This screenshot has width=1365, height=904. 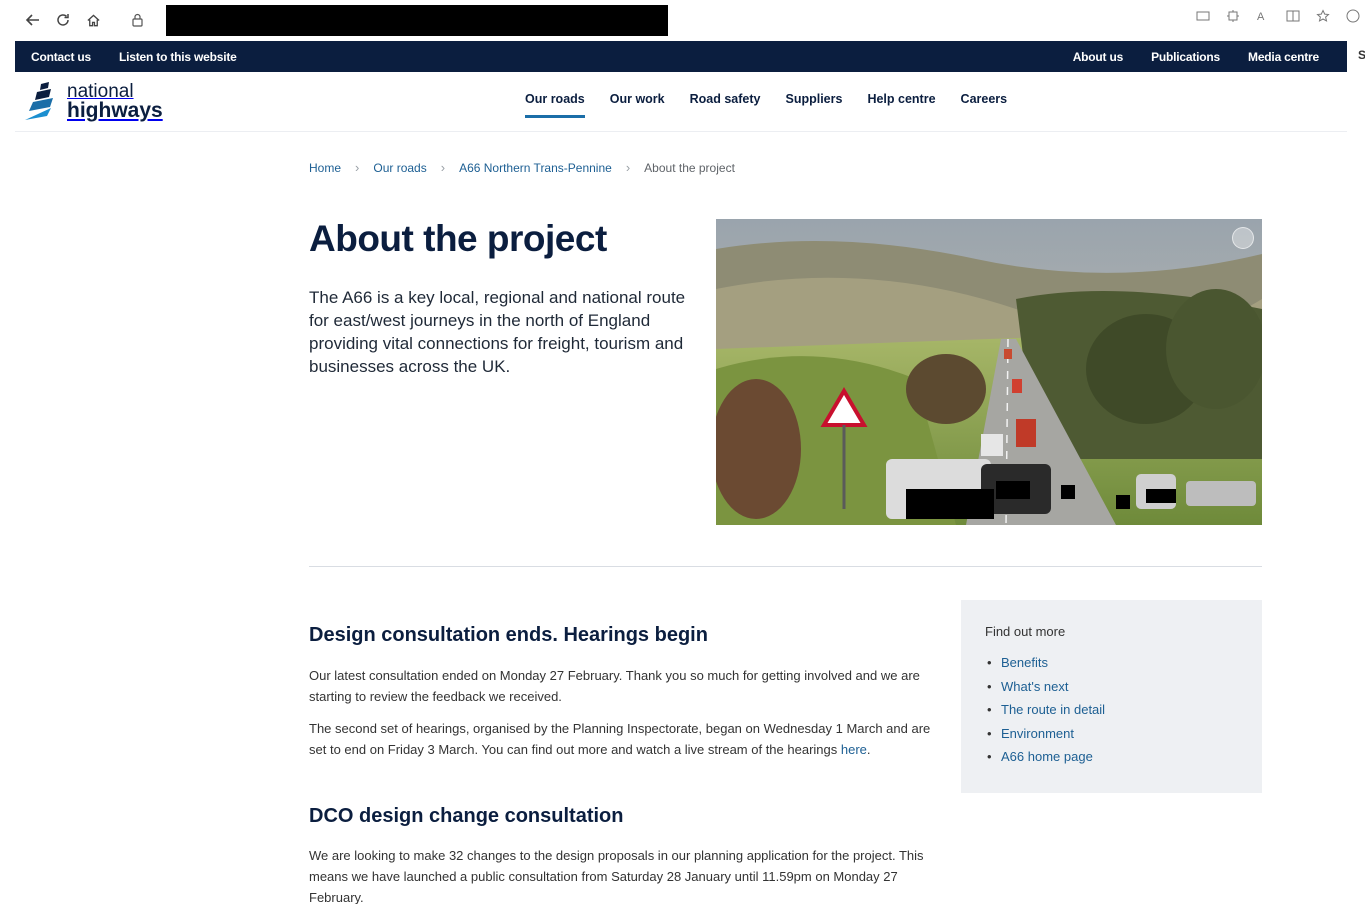 I want to click on lock-icon, so click(x=137, y=20).